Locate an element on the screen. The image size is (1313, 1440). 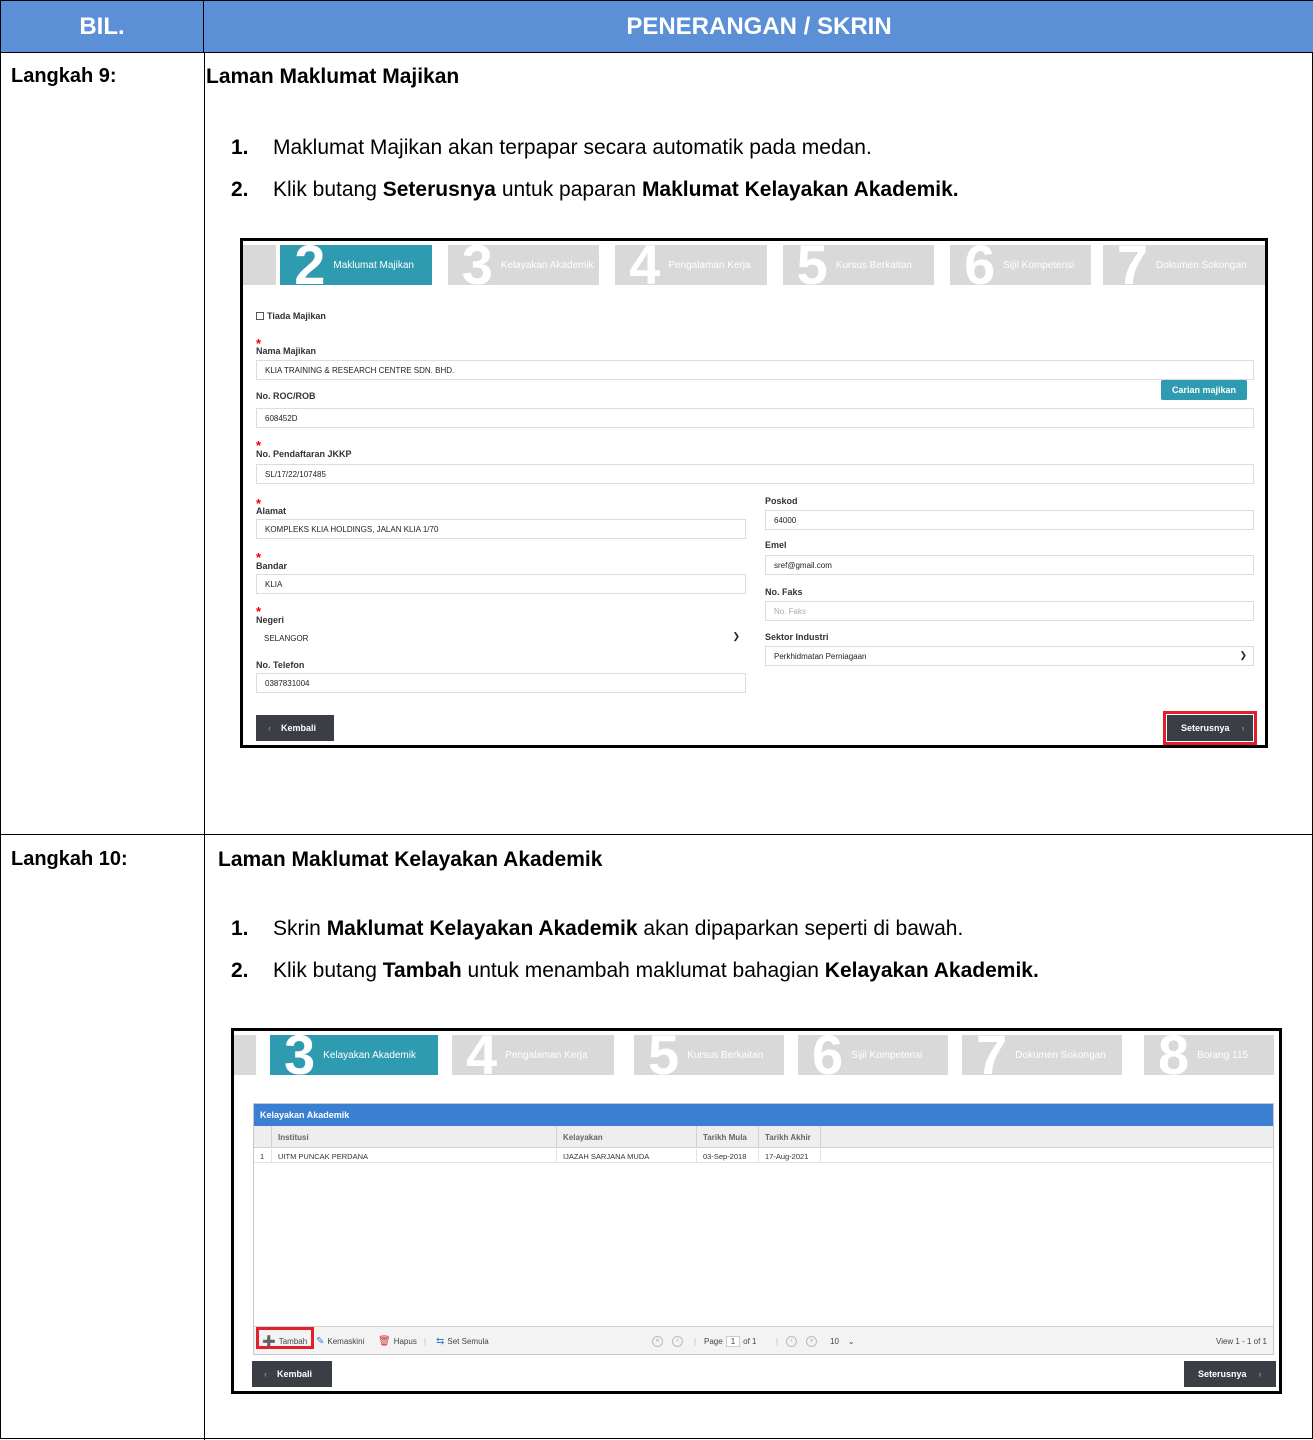
negeri-select: SELANGOR ❯ is located at coordinates (501, 638).